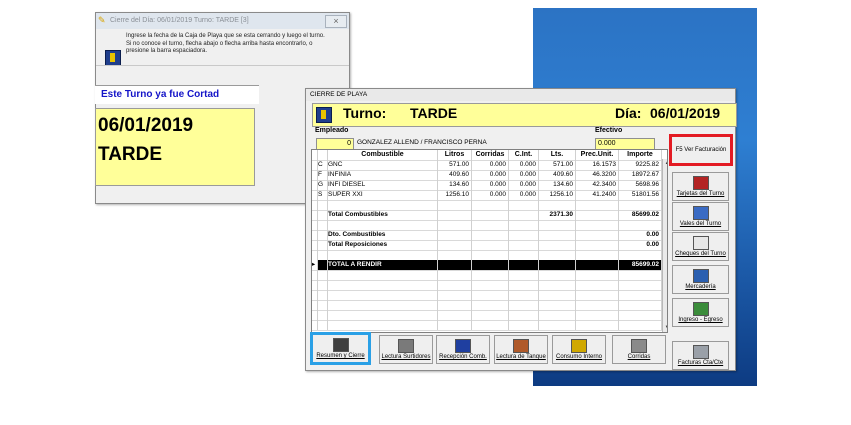  I want to click on card-icon, so click(700, 183).